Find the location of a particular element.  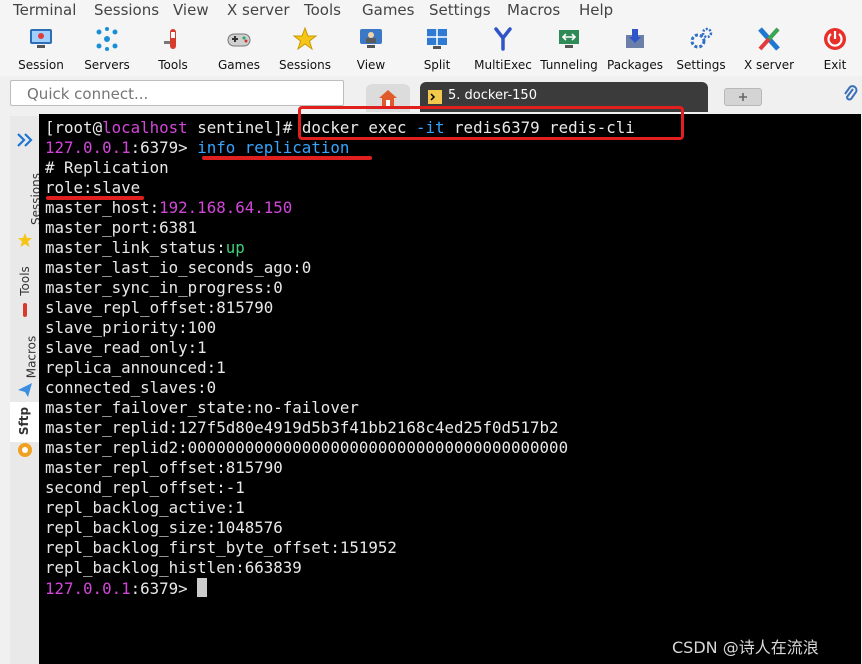

settings-button: Settings is located at coordinates (701, 48).